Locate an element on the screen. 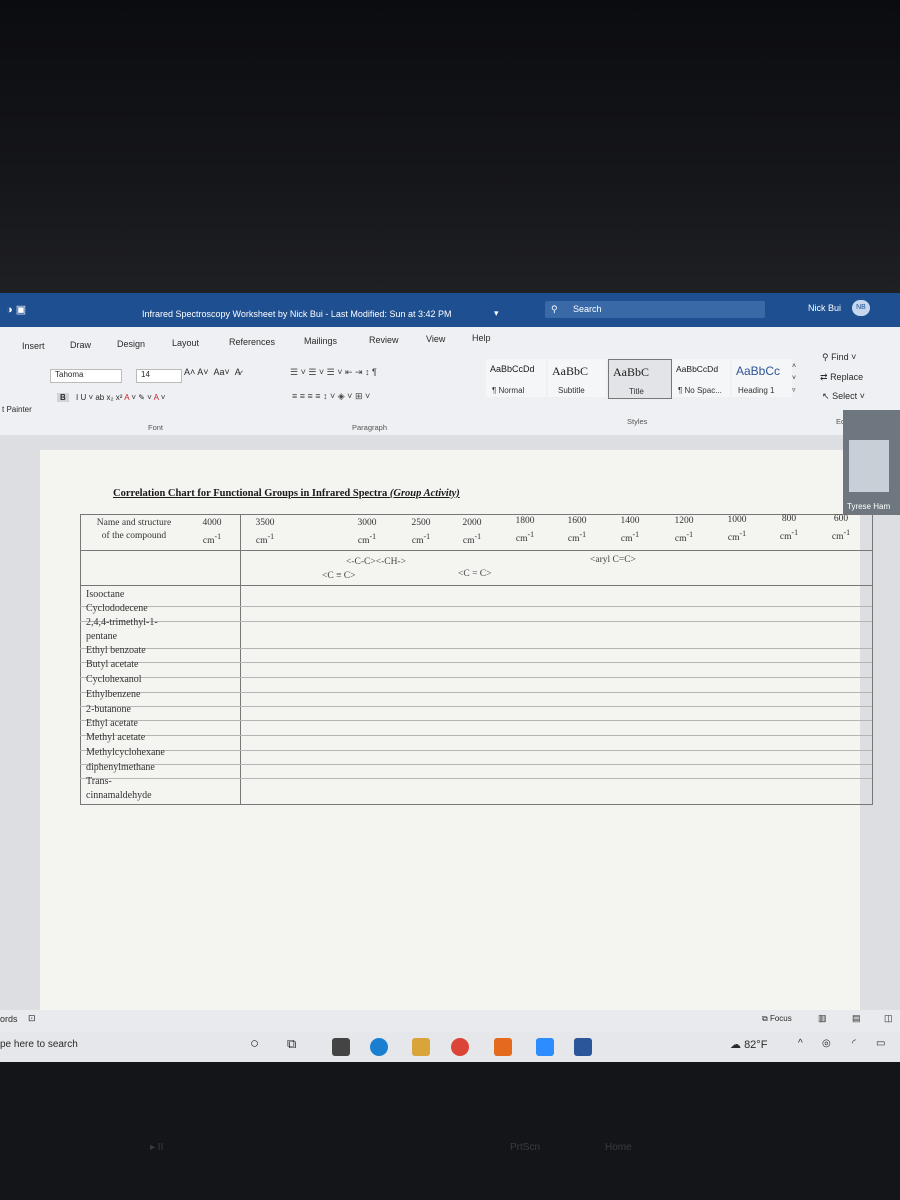 The width and height of the screenshot is (900, 1200). search-box: ⚲ Search is located at coordinates (655, 309).